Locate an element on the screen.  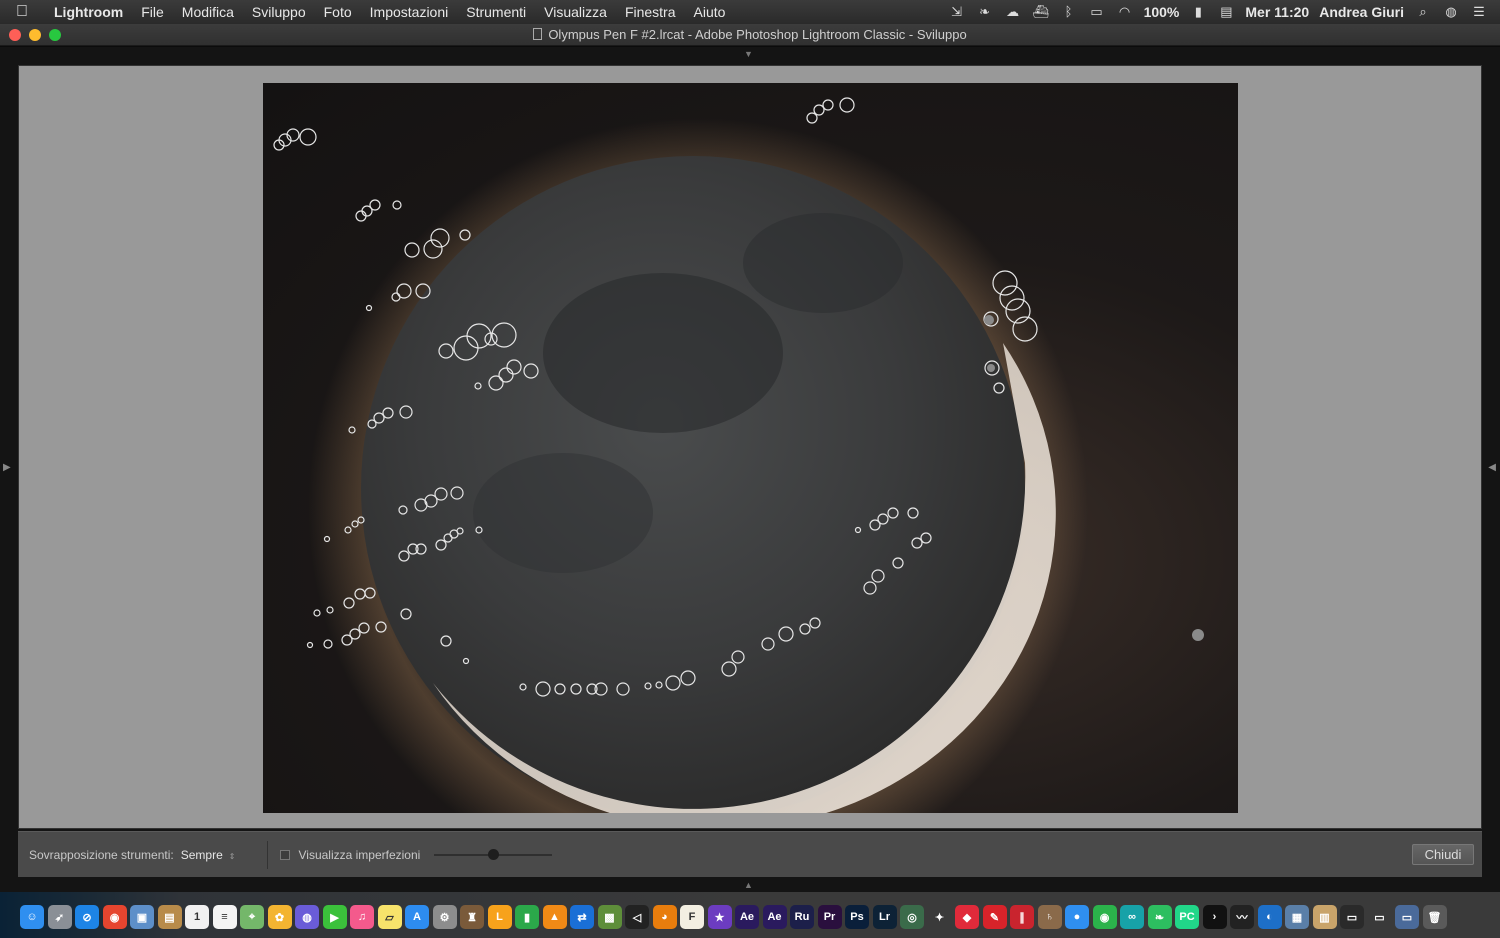
menu-foto: Foto is located at coordinates (338, 12).